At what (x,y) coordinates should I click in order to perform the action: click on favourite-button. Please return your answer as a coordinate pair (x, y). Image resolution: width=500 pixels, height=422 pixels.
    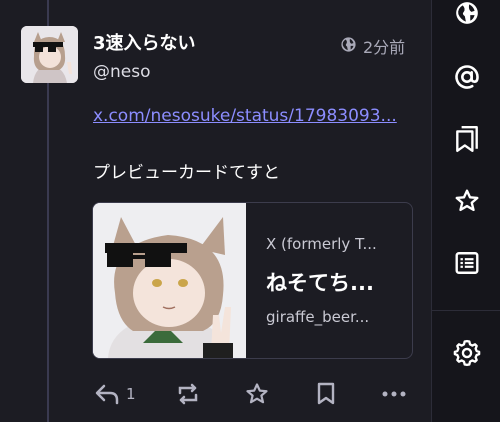
    Looking at the image, I should click on (257, 394).